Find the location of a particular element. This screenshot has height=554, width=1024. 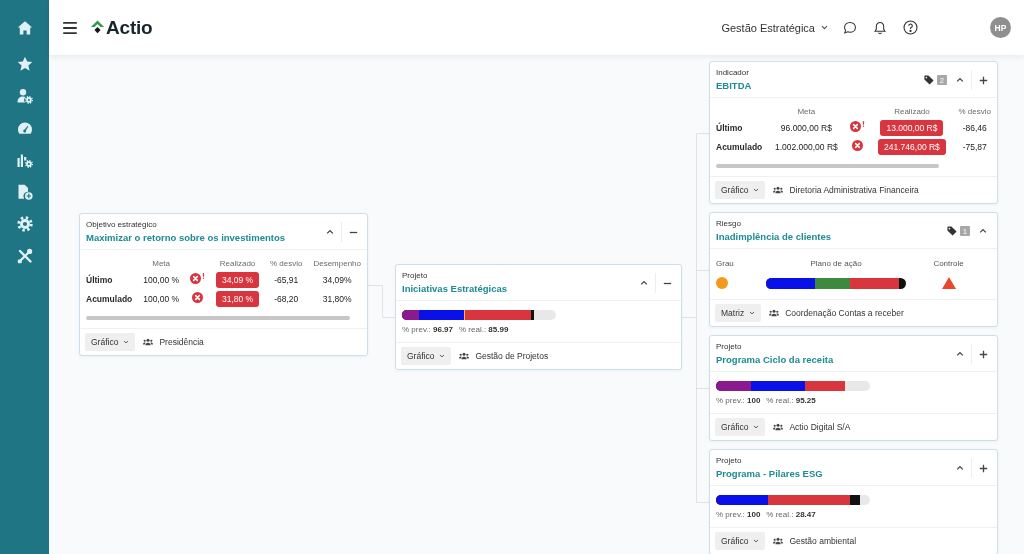

owner-label: Gestão ambiental is located at coordinates (823, 541).